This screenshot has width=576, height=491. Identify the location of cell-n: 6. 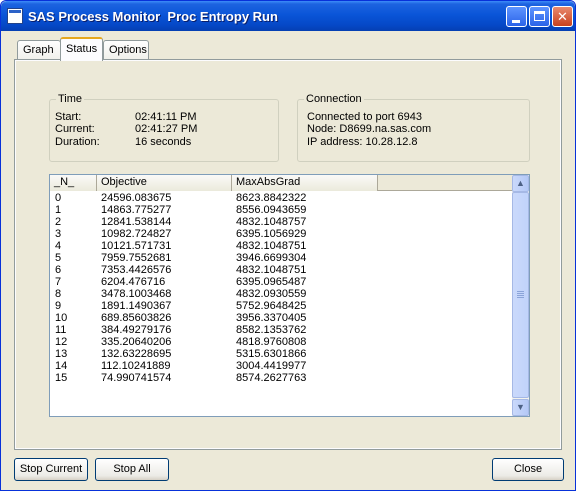
(58, 270).